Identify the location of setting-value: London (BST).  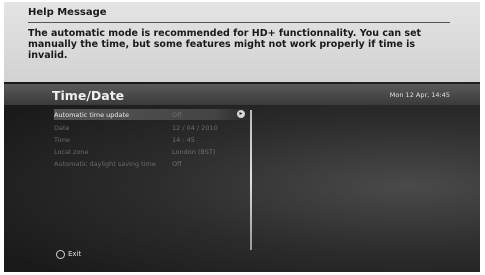
(194, 152).